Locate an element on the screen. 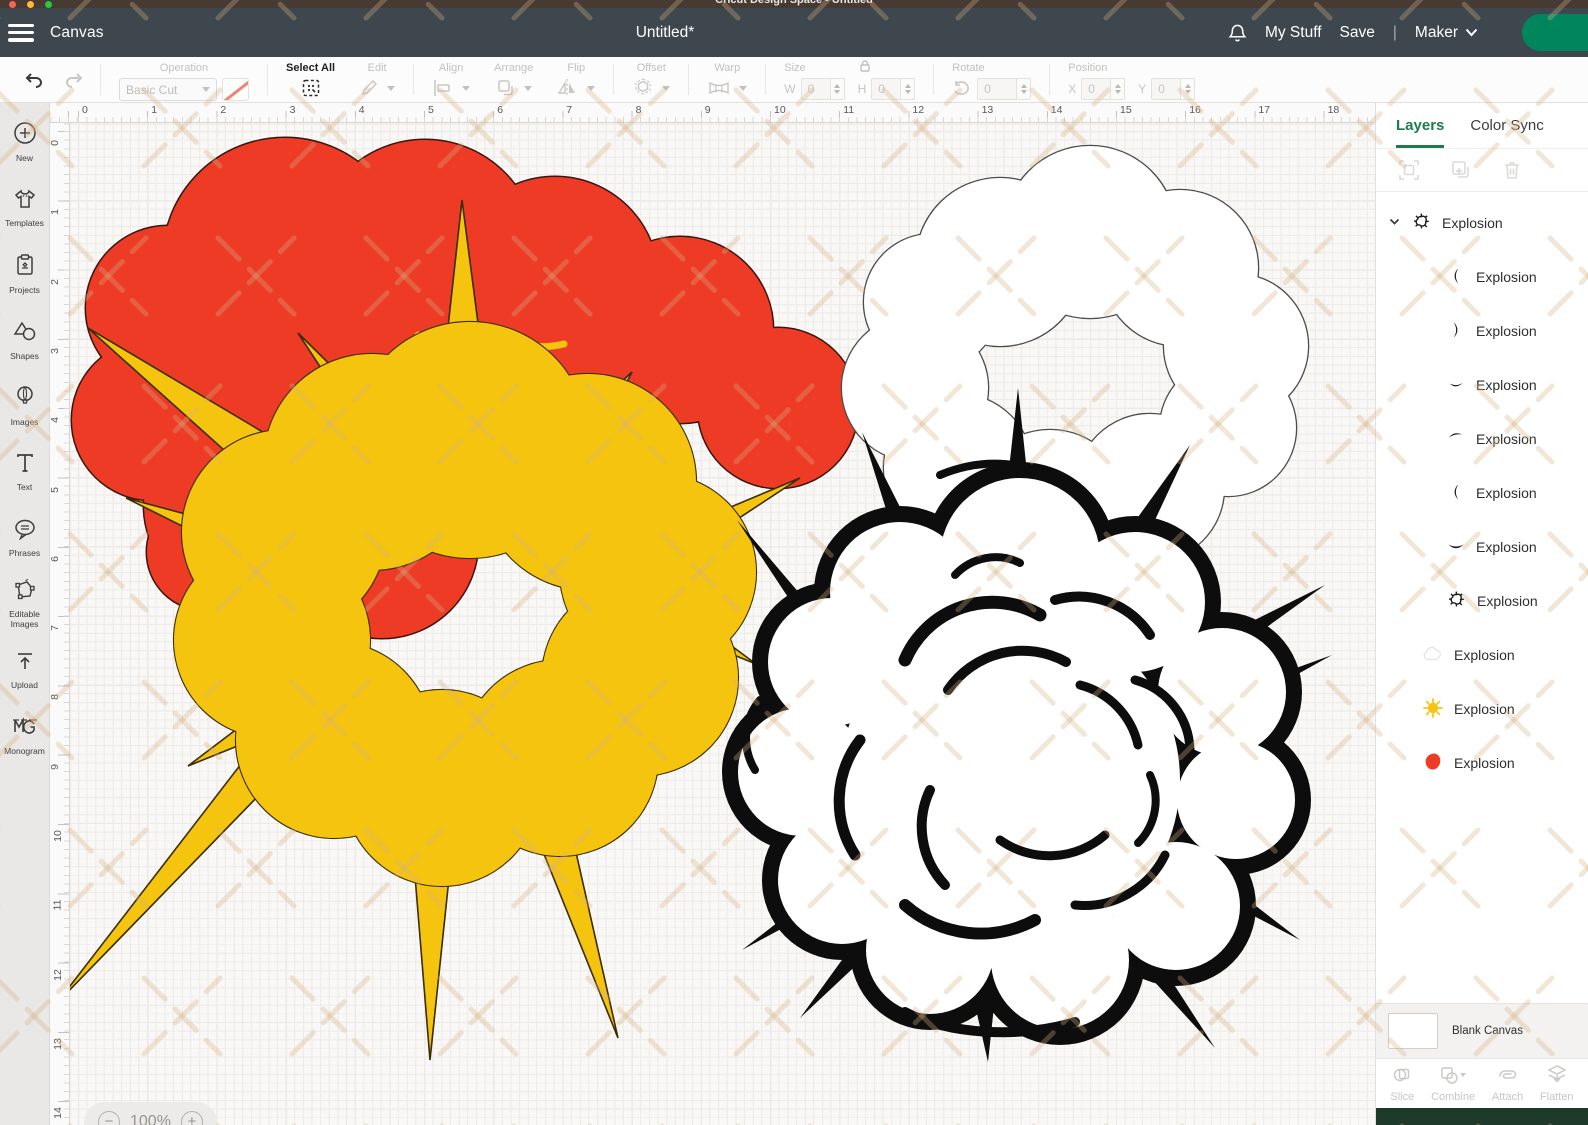  sidebar-item-upload: Upload is located at coordinates (24, 670).